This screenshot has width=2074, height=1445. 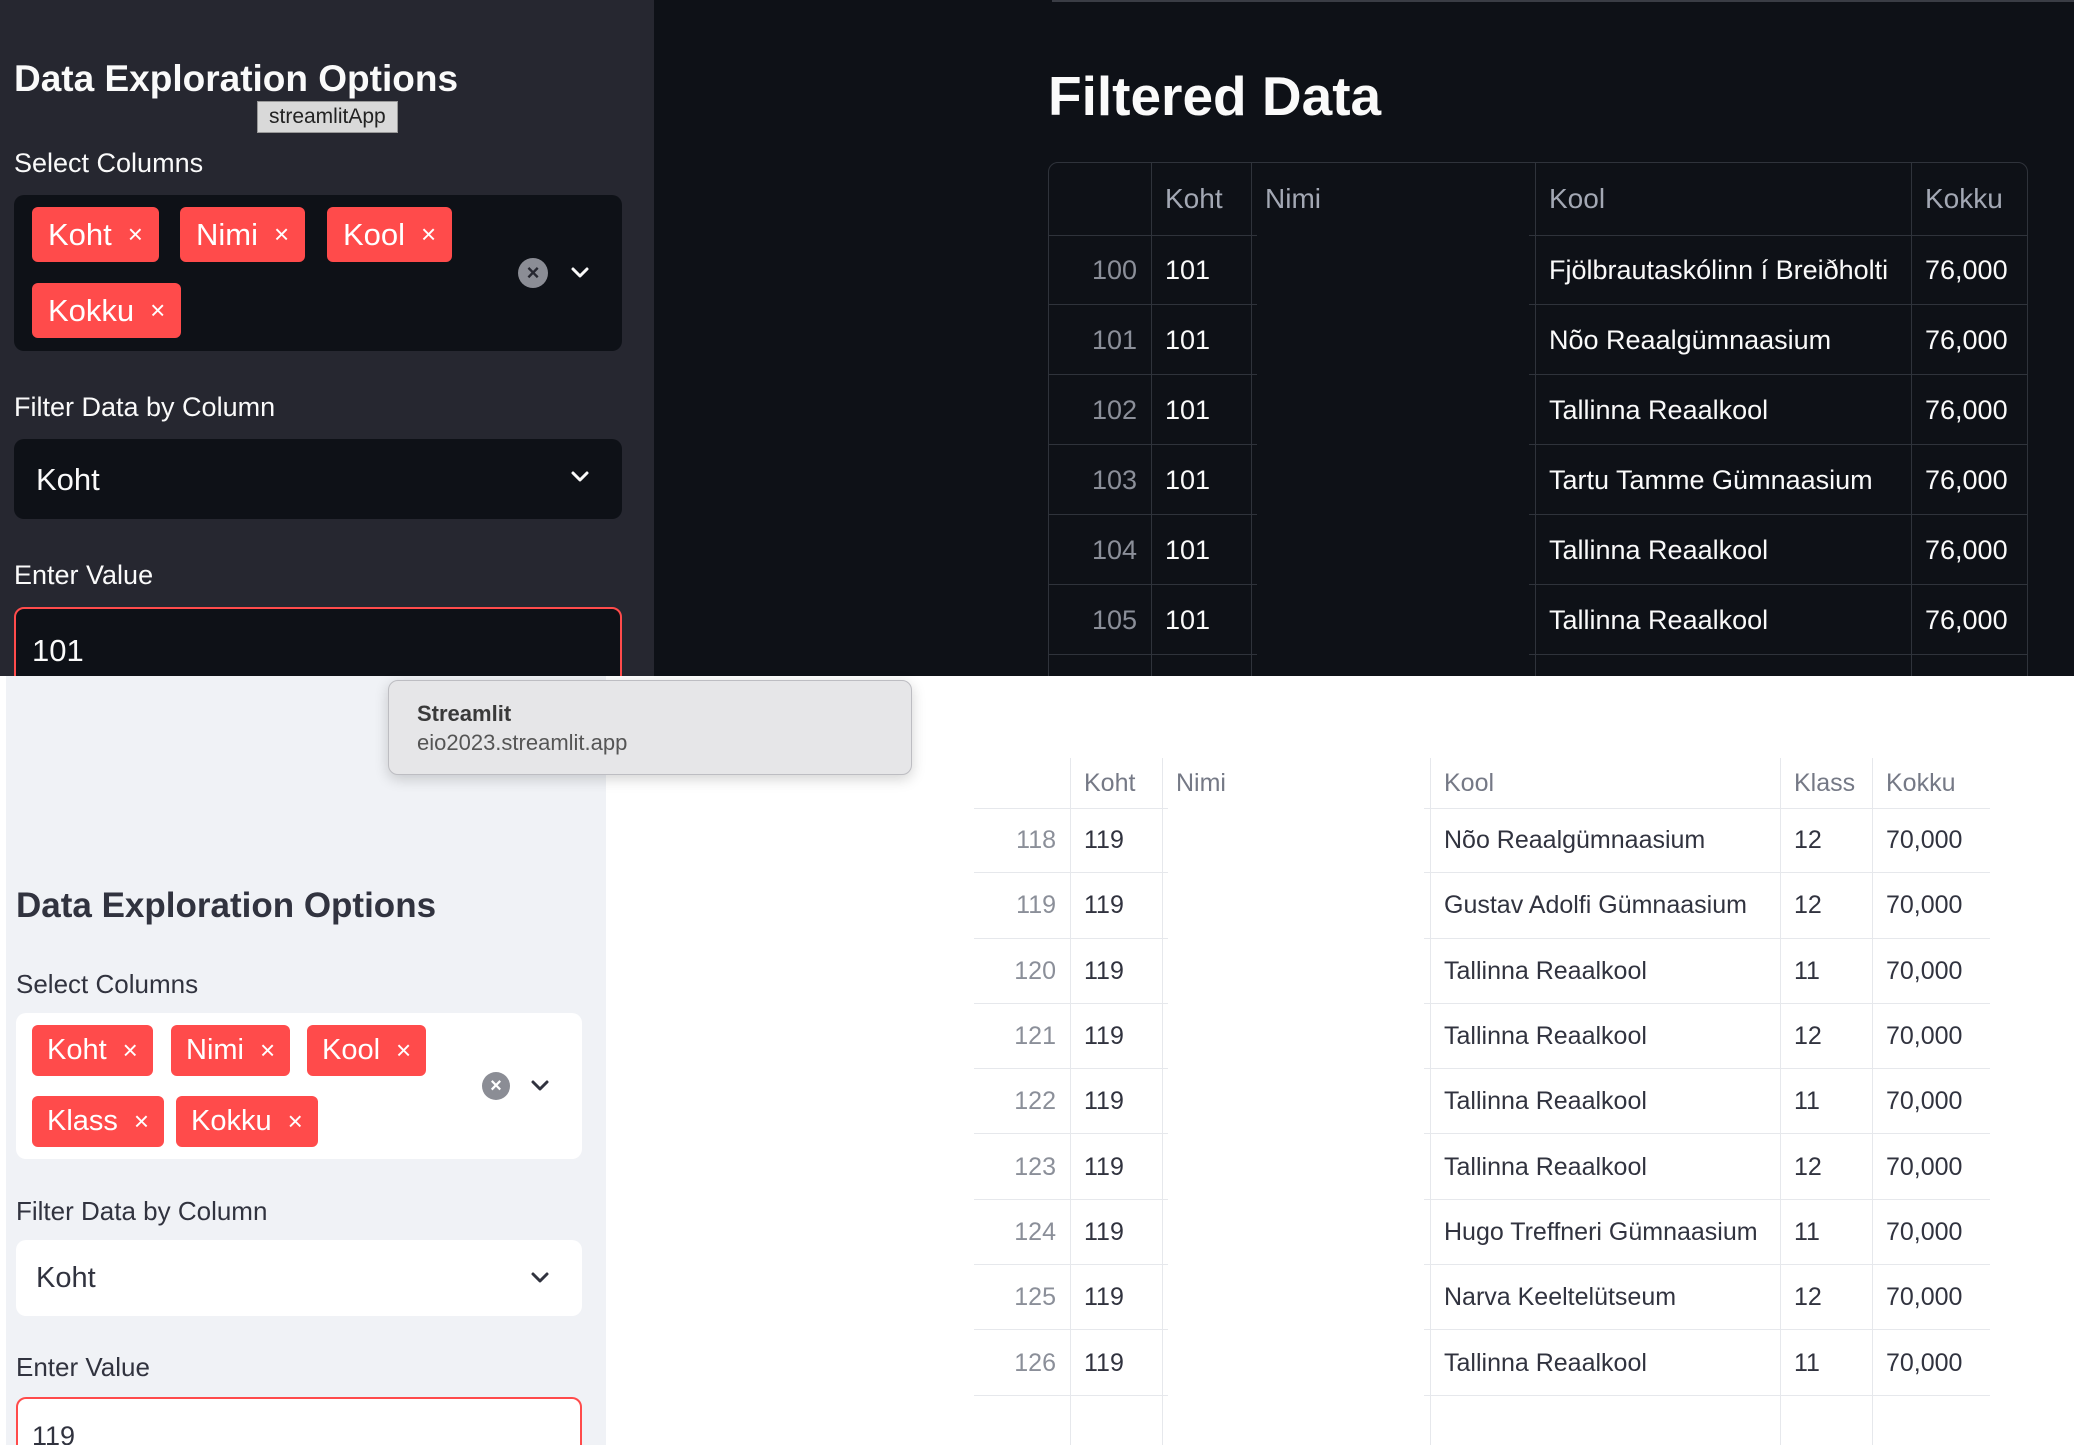 What do you see at coordinates (318, 641) in the screenshot?
I see `enter-value-input: 101` at bounding box center [318, 641].